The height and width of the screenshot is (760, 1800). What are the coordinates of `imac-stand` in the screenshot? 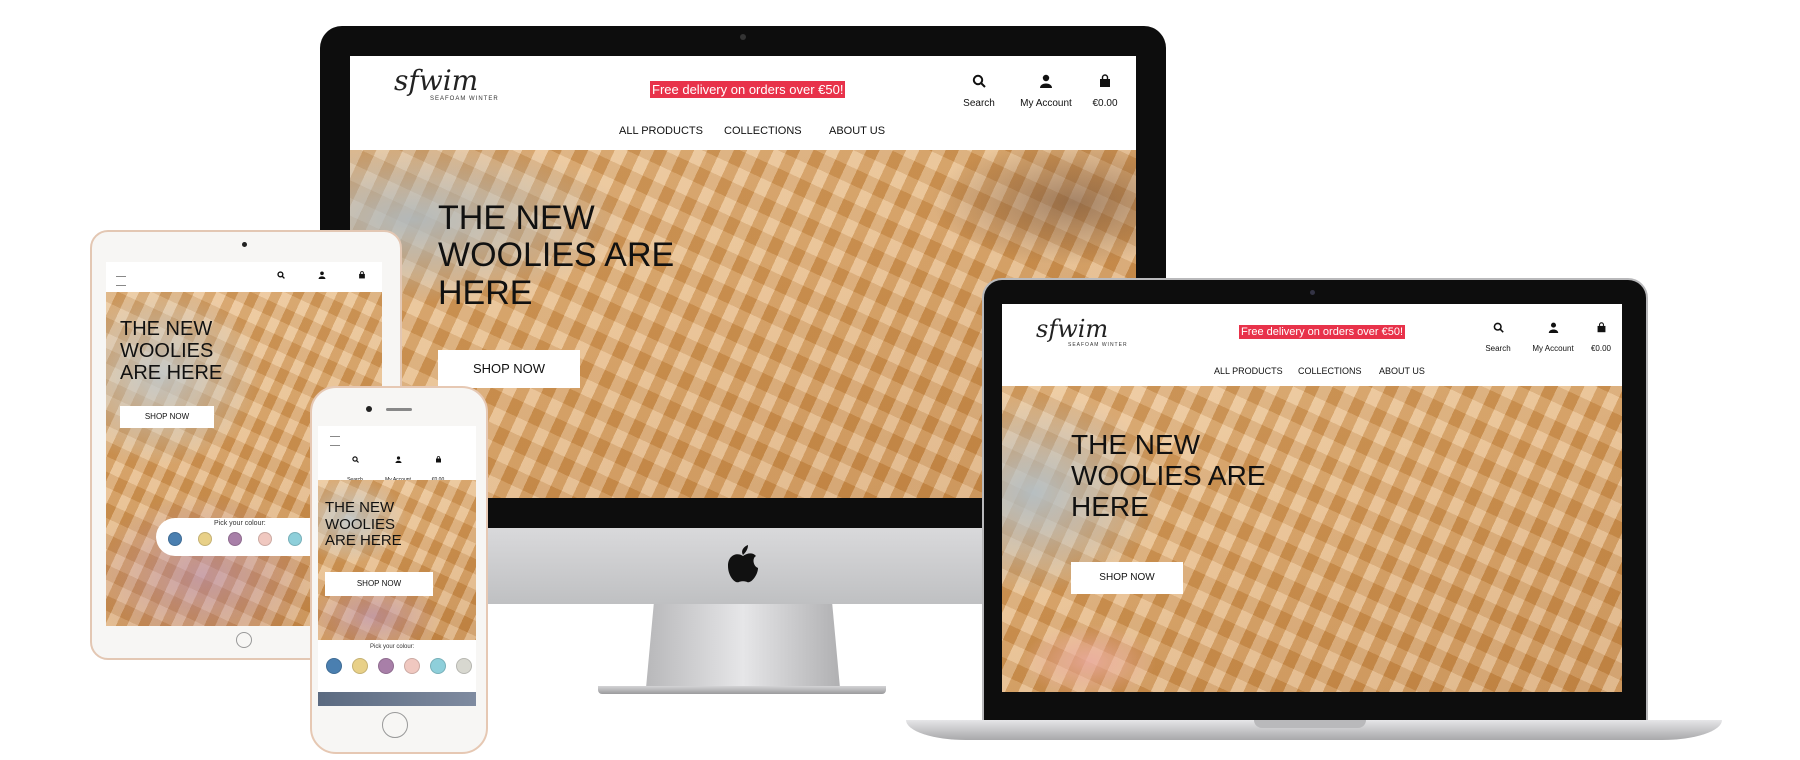 It's located at (743, 646).